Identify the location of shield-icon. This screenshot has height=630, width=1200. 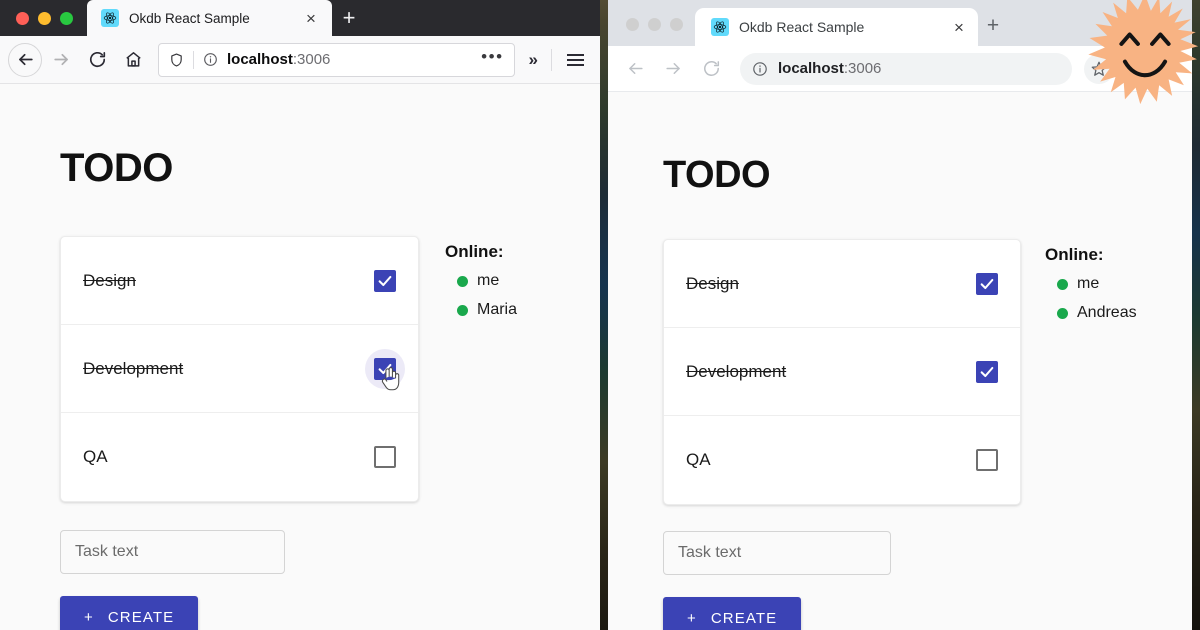
(176, 60).